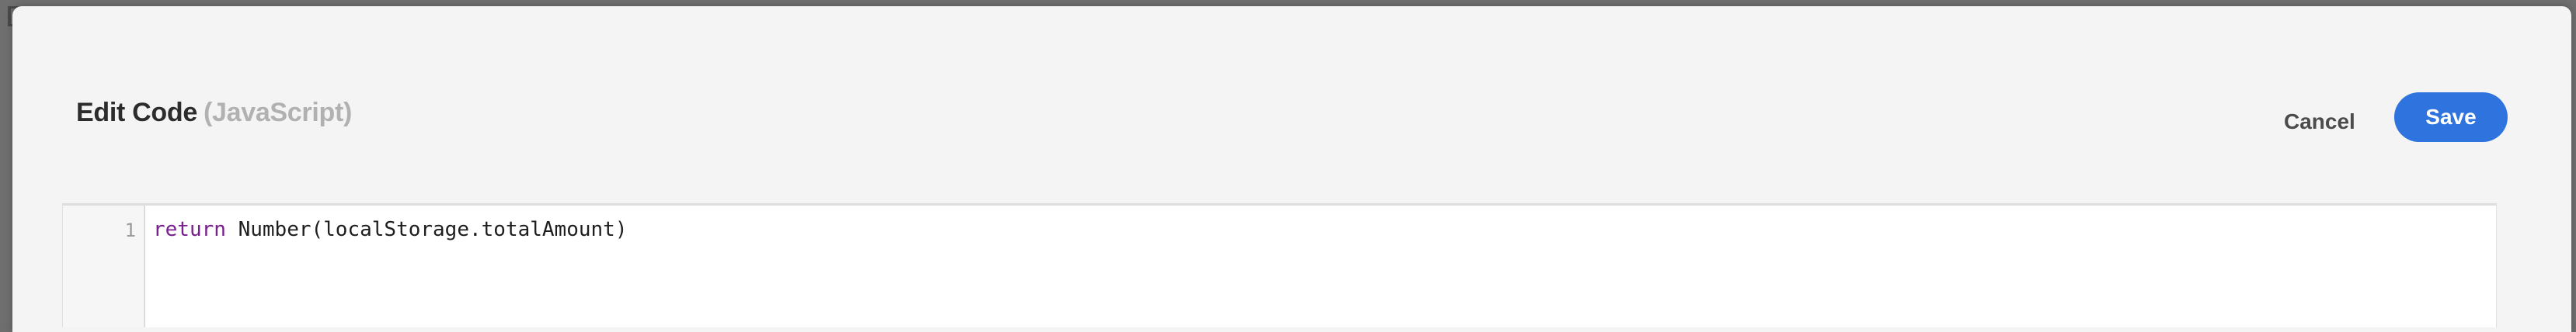 This screenshot has height=332, width=2576. Describe the element at coordinates (189, 229) in the screenshot. I see `code-keyword: return` at that location.